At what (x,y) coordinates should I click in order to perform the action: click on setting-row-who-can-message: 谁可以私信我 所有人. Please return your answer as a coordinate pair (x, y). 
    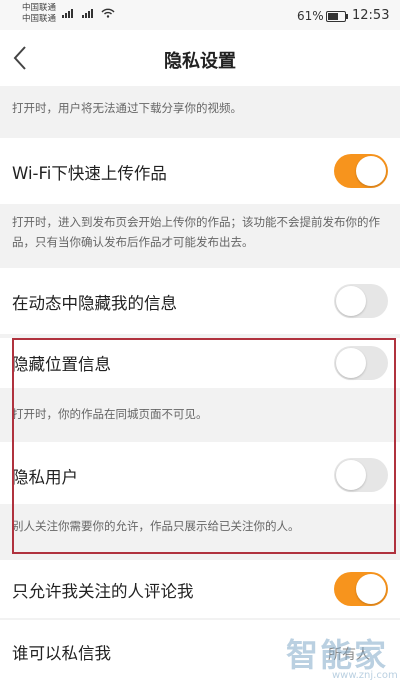
    Looking at the image, I should click on (200, 655).